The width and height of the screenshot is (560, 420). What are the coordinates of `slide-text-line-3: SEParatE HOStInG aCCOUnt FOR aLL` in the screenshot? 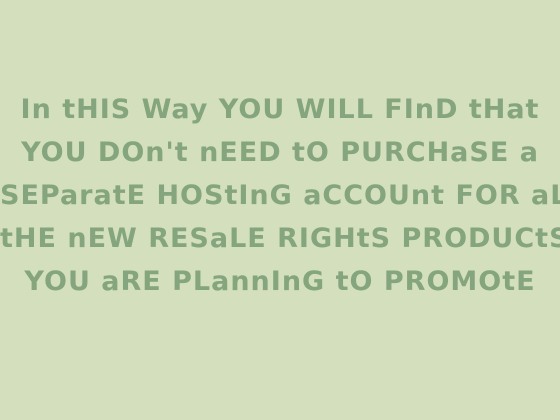 It's located at (280, 195).